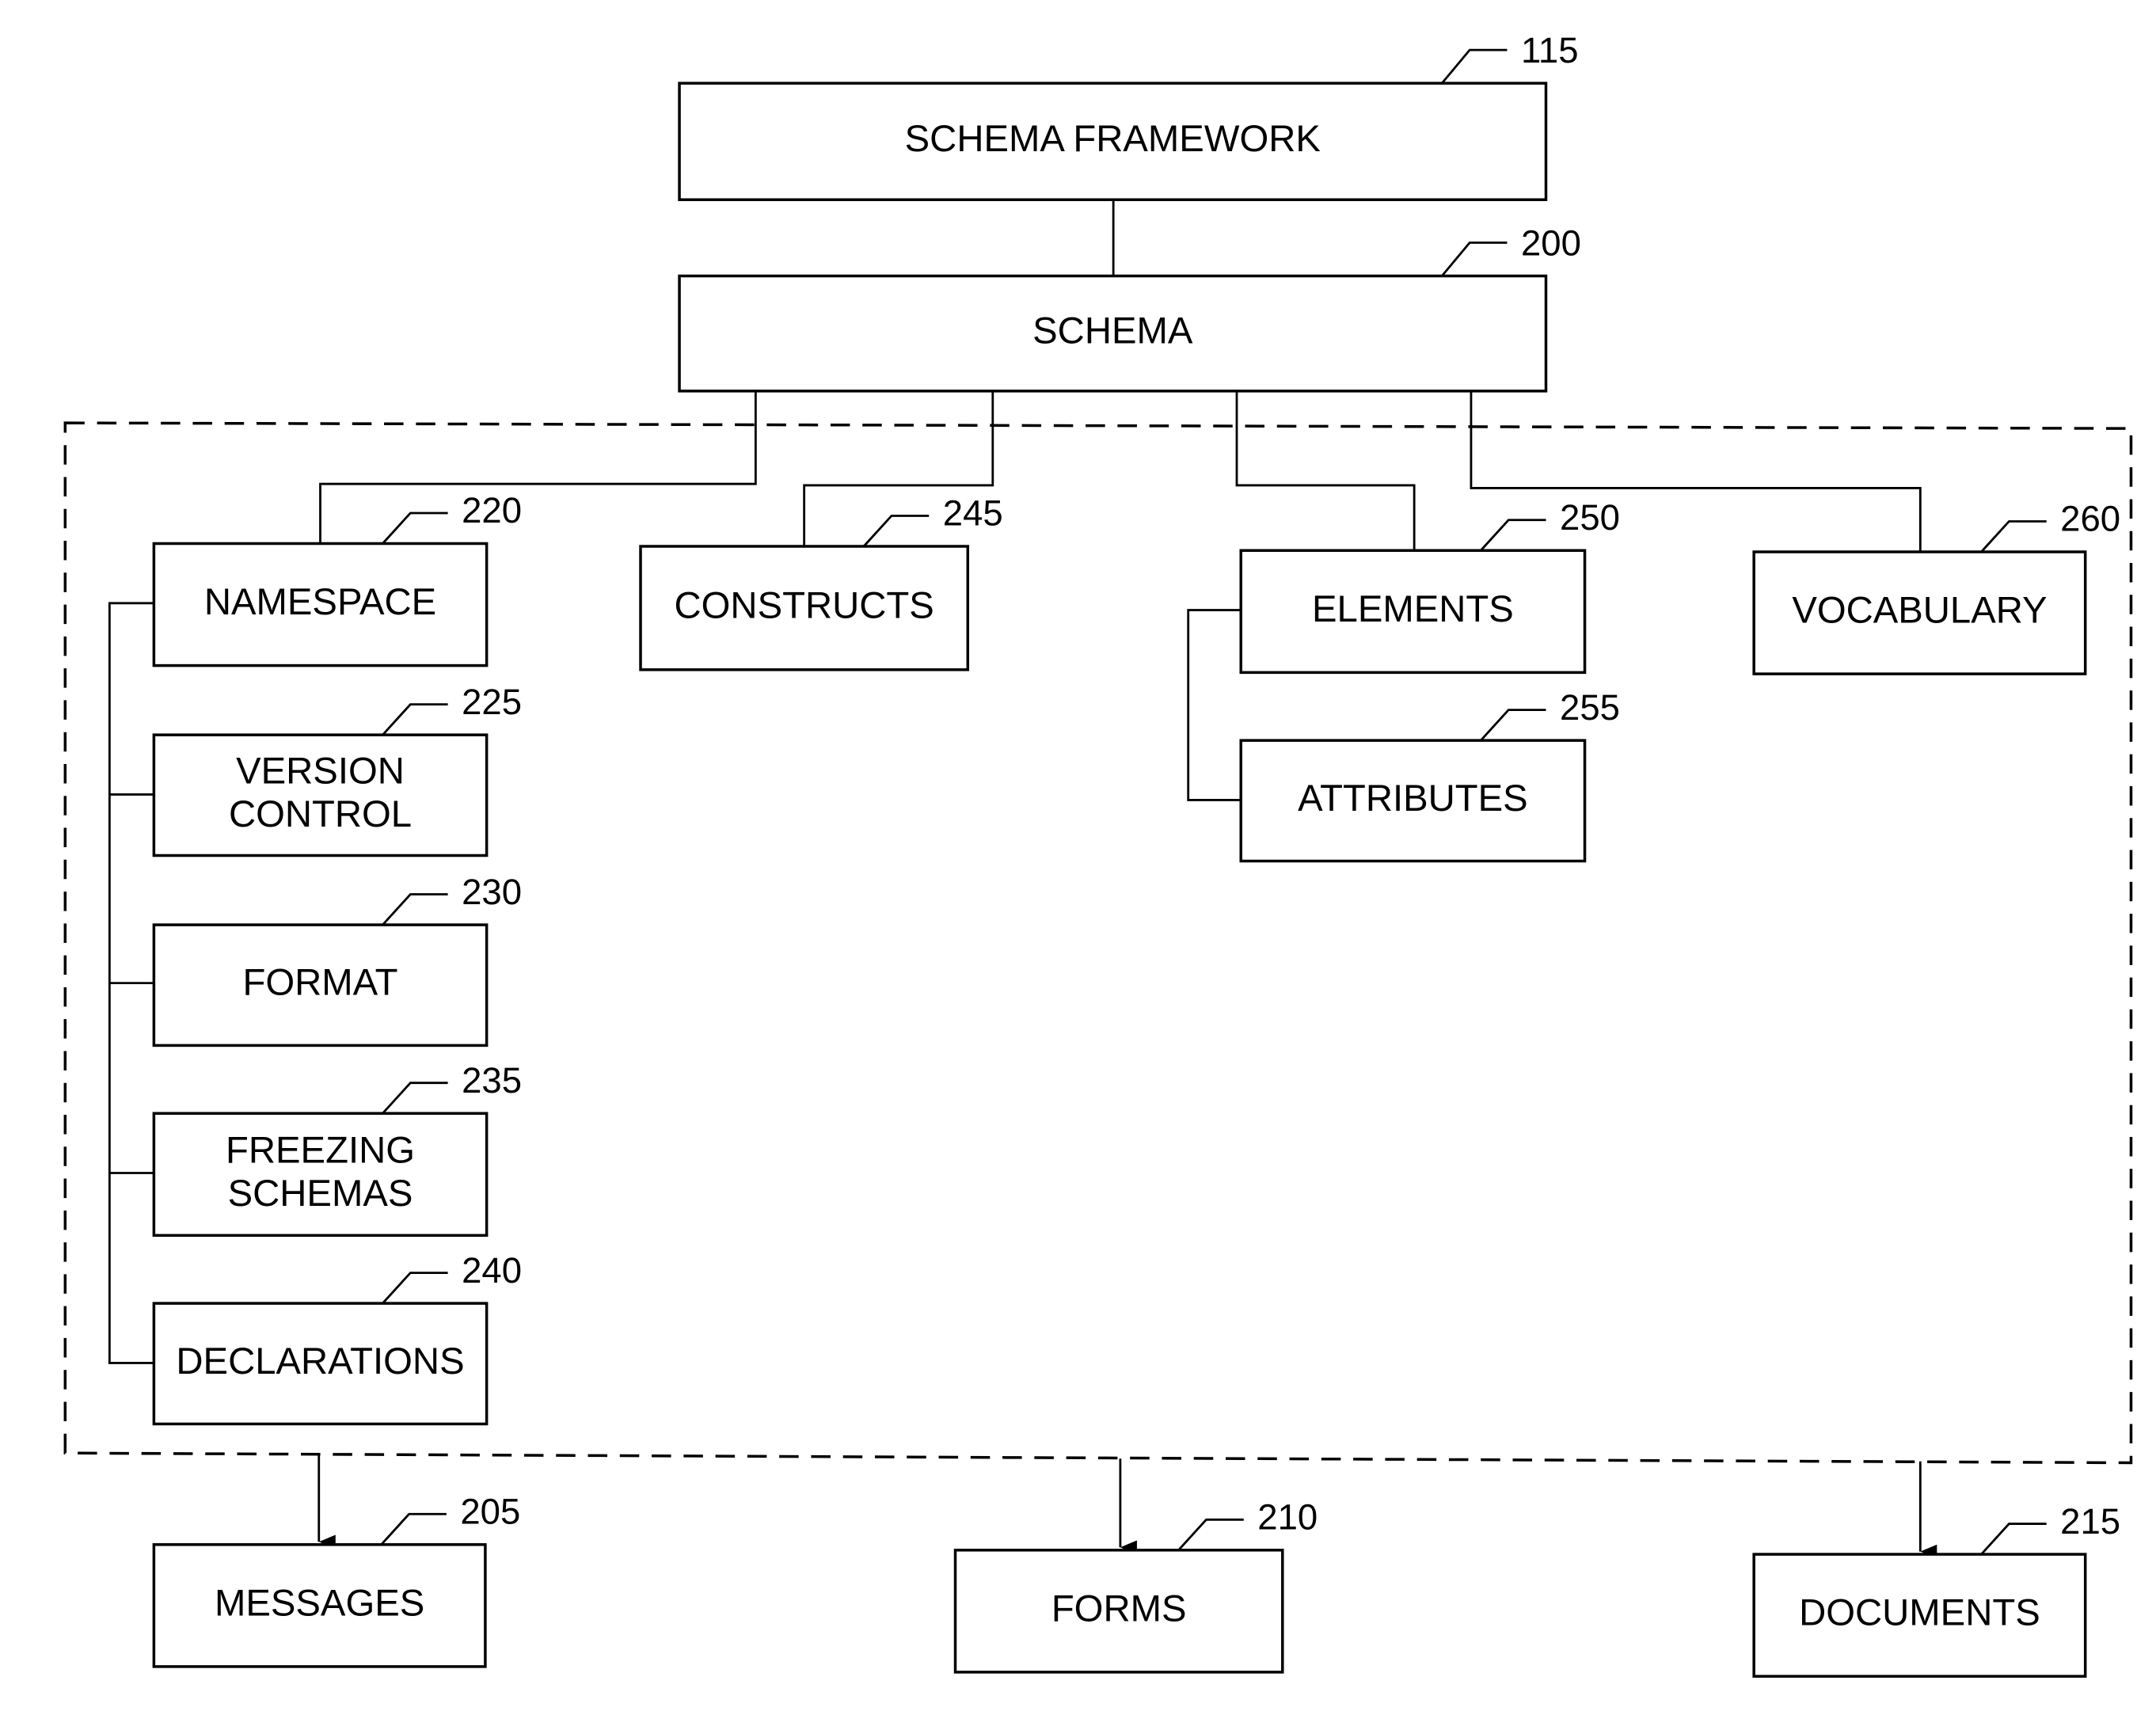 Image resolution: width=2156 pixels, height=1711 pixels. Describe the element at coordinates (1119, 1608) in the screenshot. I see `node-label: FORMS` at that location.